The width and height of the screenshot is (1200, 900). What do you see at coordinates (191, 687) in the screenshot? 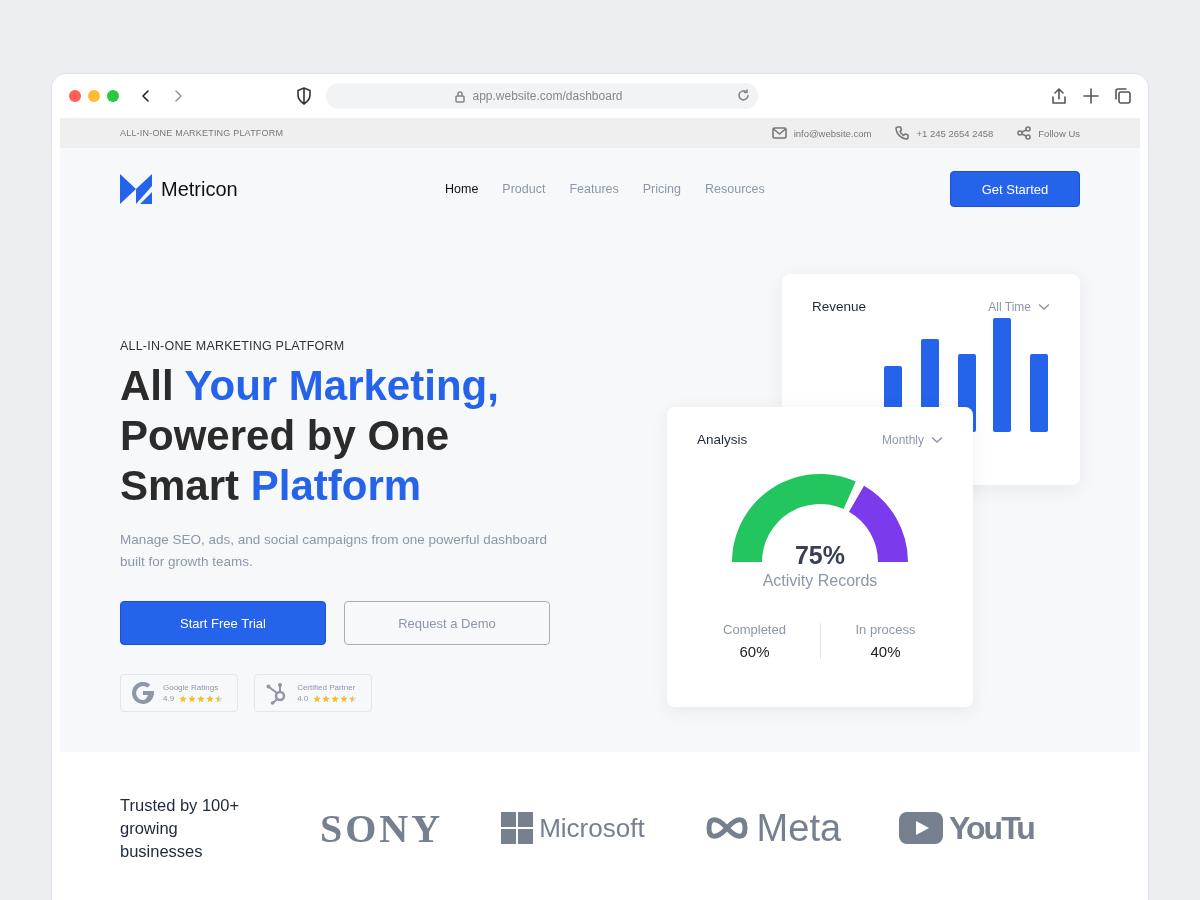
I see `badge-title: Google Ratings` at bounding box center [191, 687].